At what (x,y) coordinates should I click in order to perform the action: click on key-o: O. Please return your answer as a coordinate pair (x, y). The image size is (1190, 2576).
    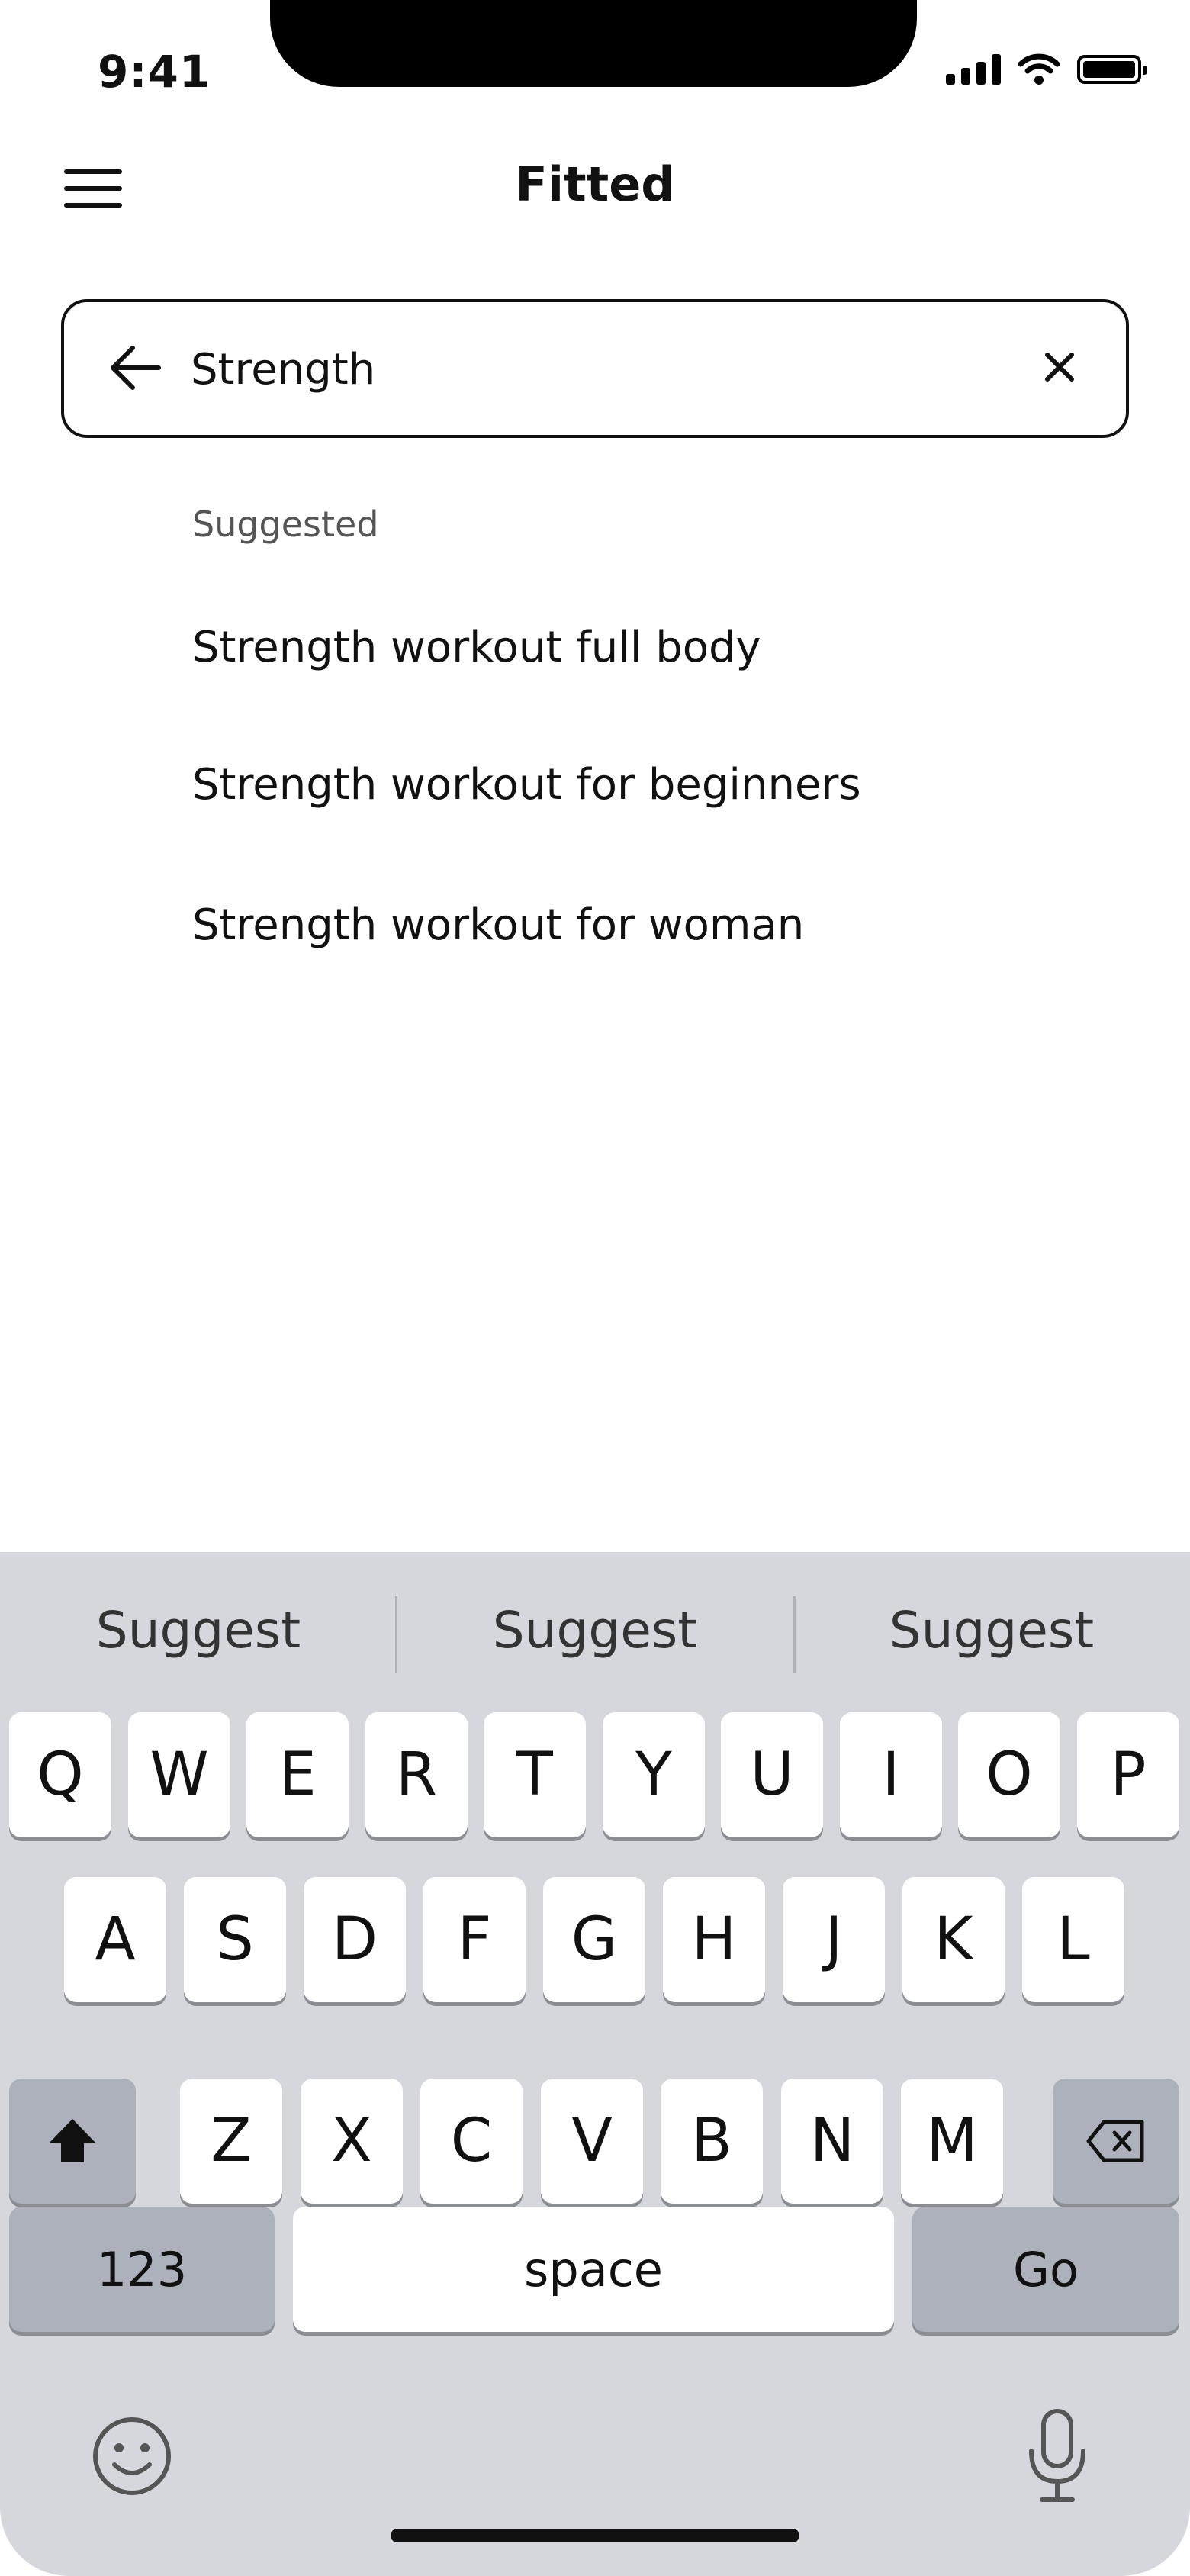
    Looking at the image, I should click on (1009, 1774).